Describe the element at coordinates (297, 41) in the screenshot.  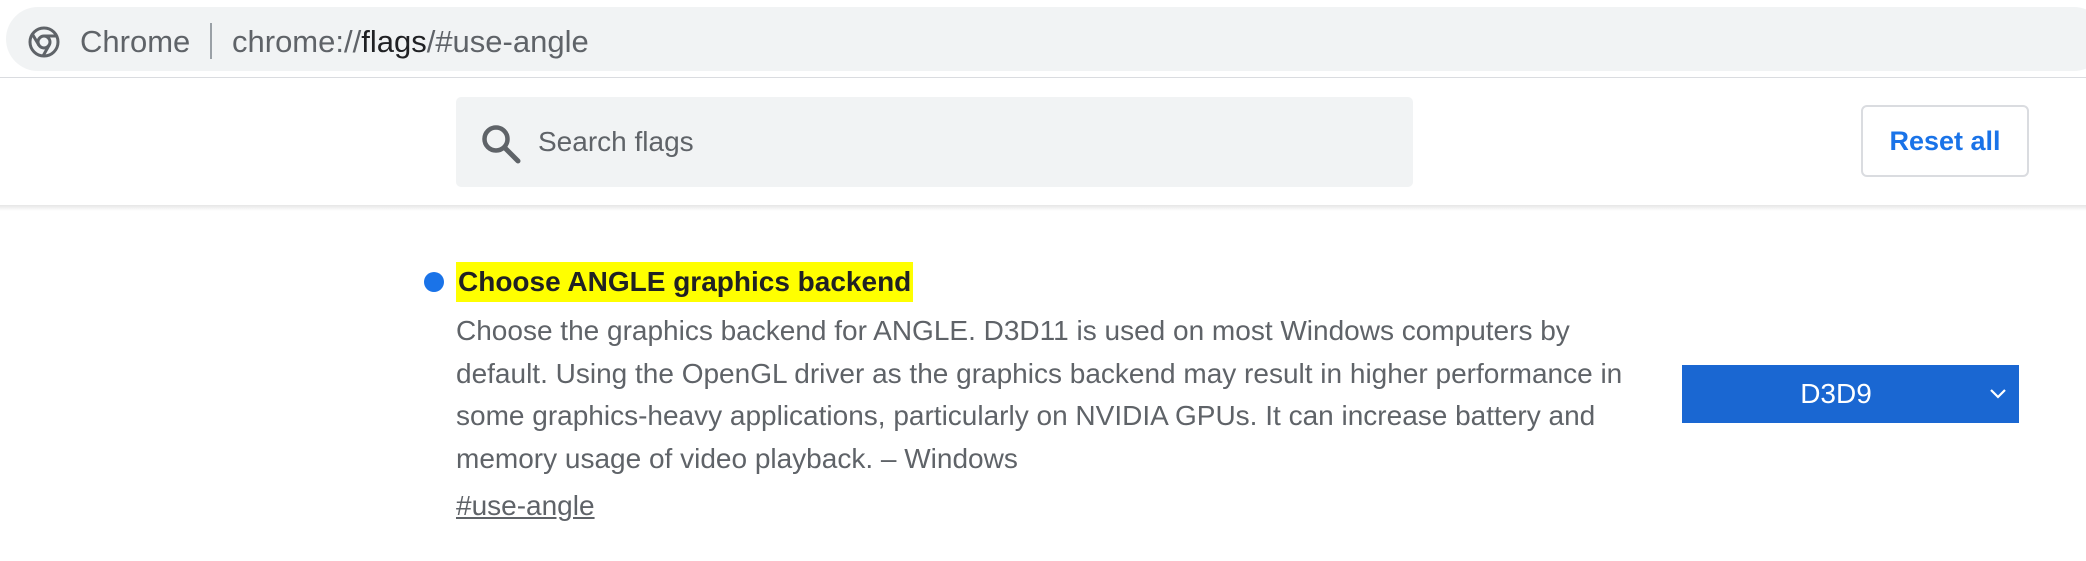
I see `url-scheme: chrome://` at that location.